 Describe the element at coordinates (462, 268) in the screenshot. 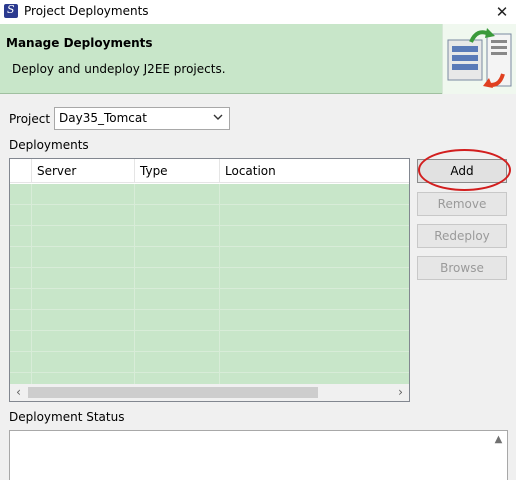

I see `browse-button: Browse` at that location.